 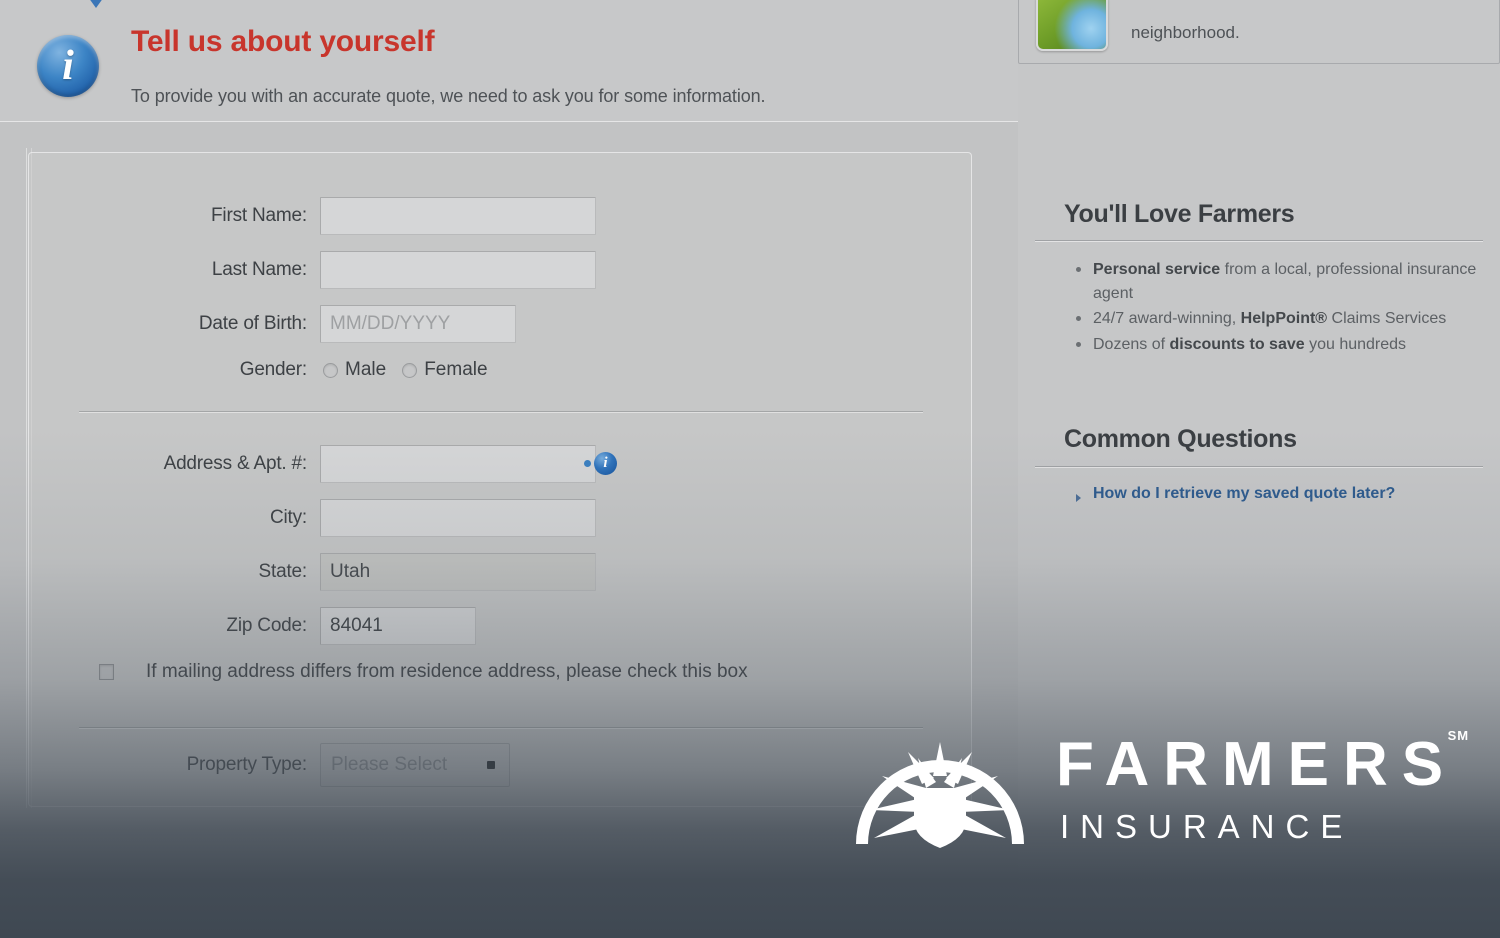 I want to click on first-name-input, so click(x=458, y=216).